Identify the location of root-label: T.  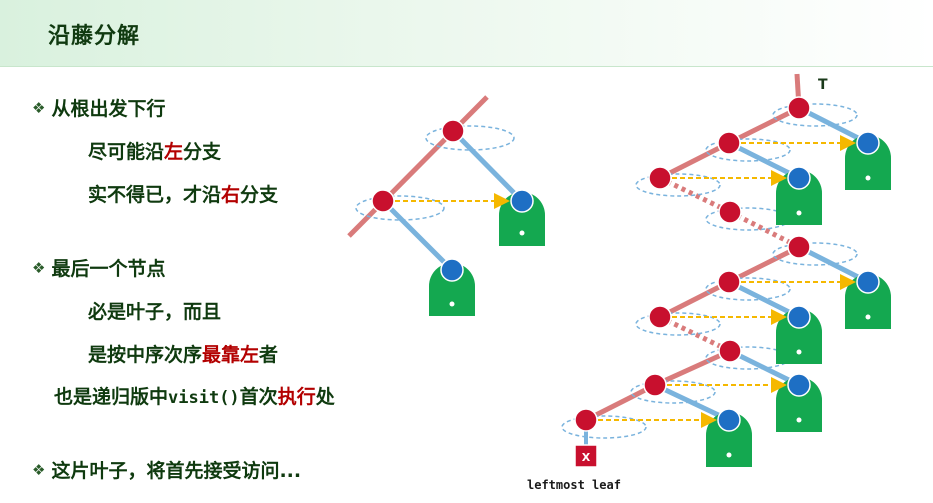
(823, 85).